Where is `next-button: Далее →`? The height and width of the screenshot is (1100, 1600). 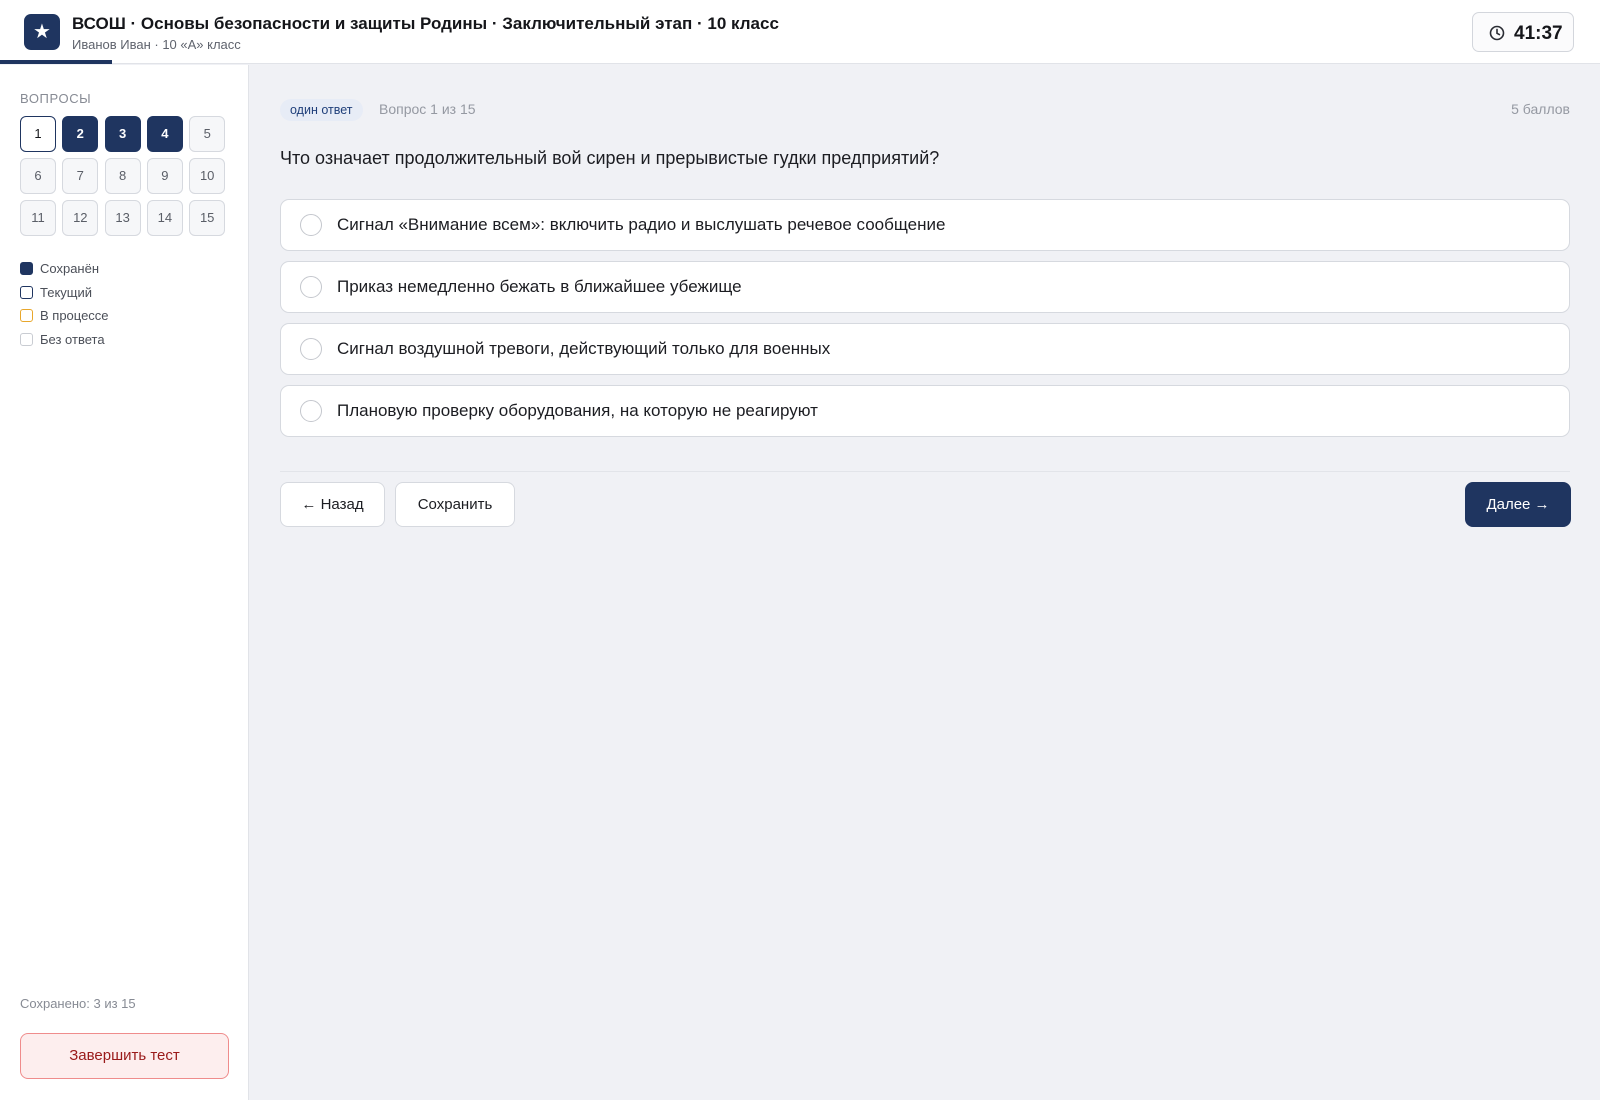 next-button: Далее → is located at coordinates (1518, 504).